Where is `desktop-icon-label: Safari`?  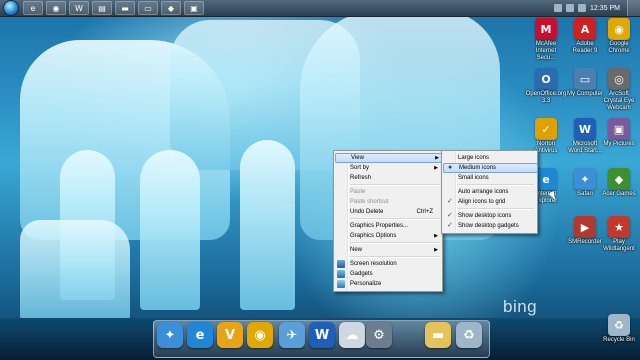 desktop-icon-label: Safari is located at coordinates (585, 194).